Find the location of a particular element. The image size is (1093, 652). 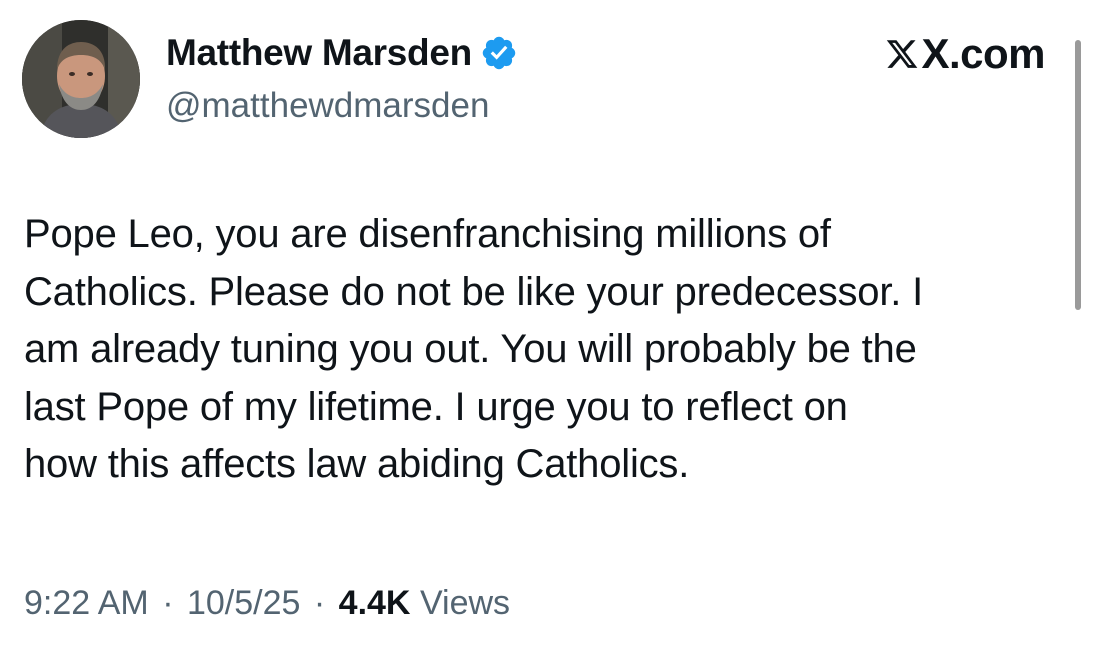

site-label: X.com is located at coordinates (983, 53).